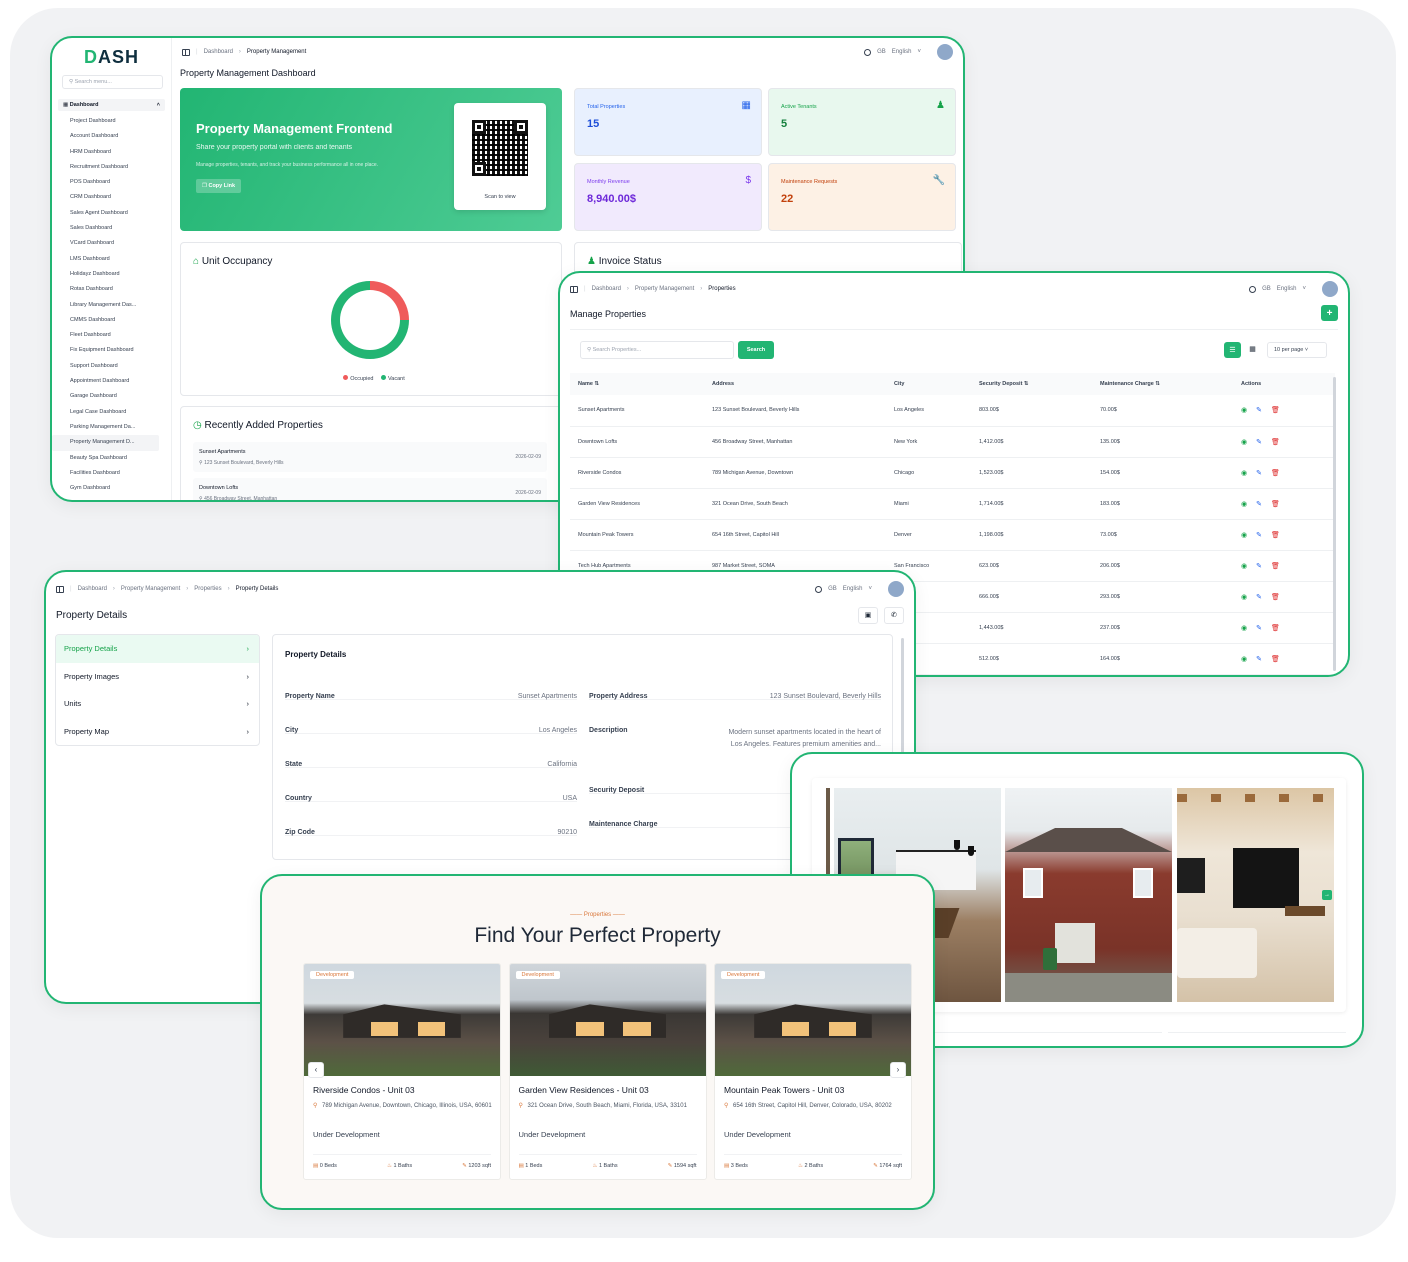 The width and height of the screenshot is (1408, 1262). What do you see at coordinates (111, 320) in the screenshot?
I see `sidebar-item: CMMS Dashboard` at bounding box center [111, 320].